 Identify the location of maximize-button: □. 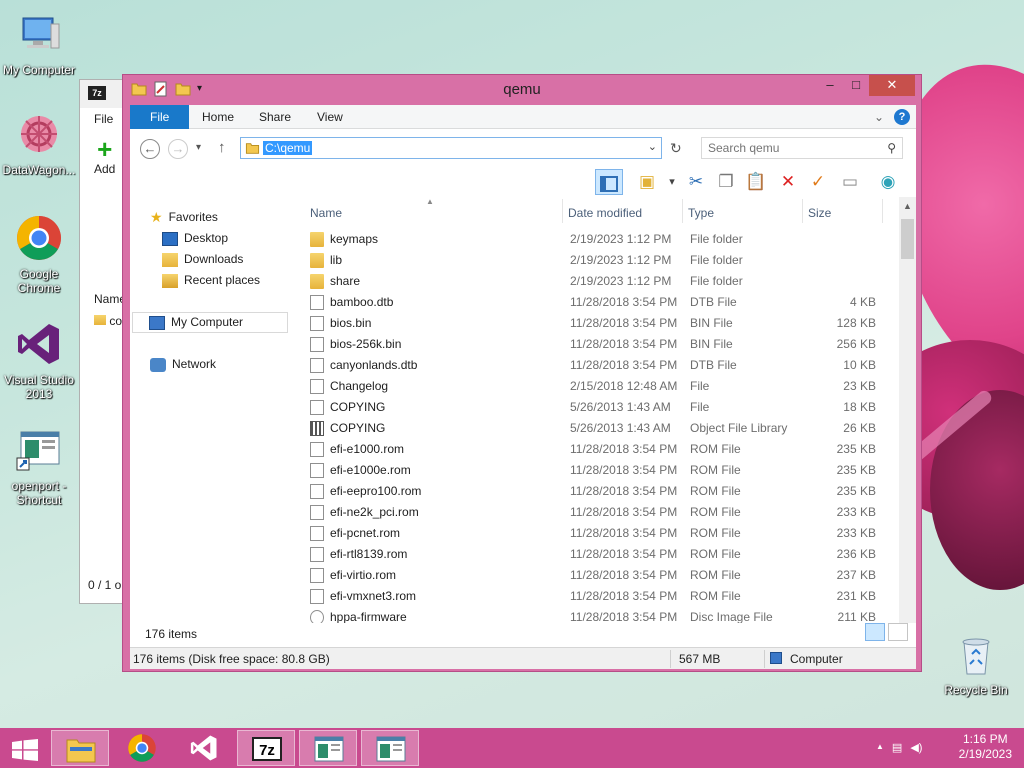
(856, 85).